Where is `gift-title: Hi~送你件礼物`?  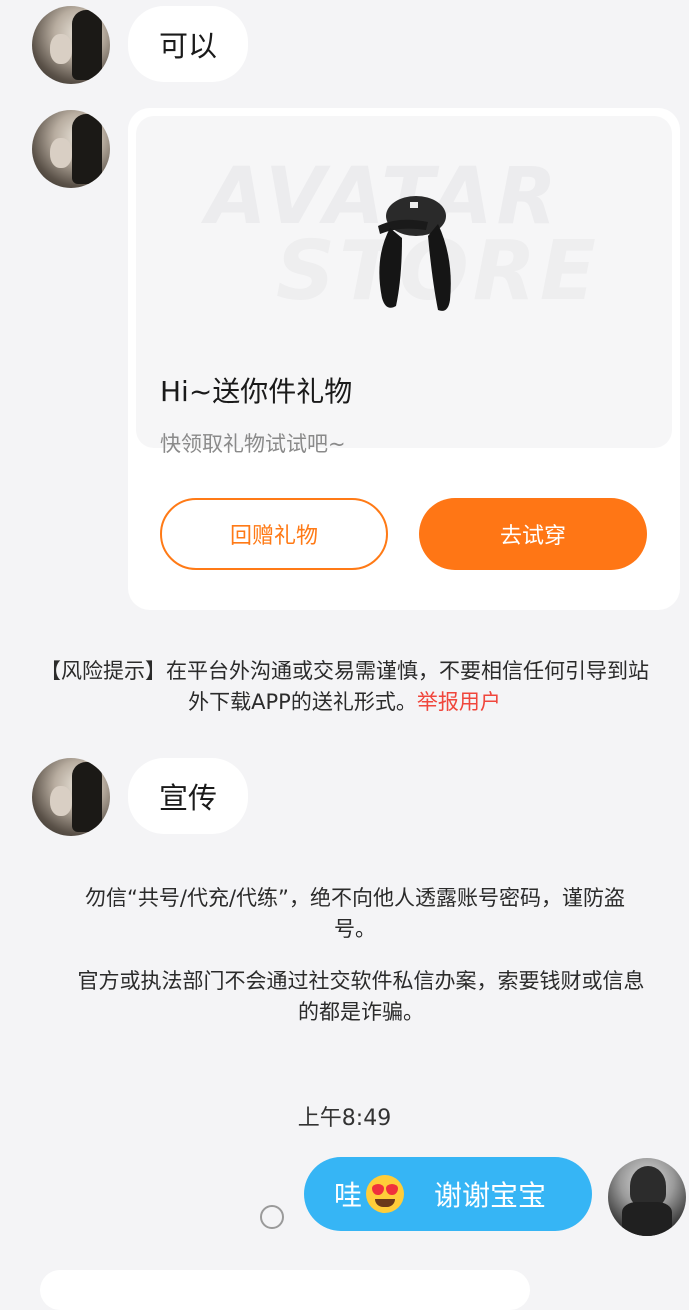 gift-title: Hi~送你件礼物 is located at coordinates (256, 391).